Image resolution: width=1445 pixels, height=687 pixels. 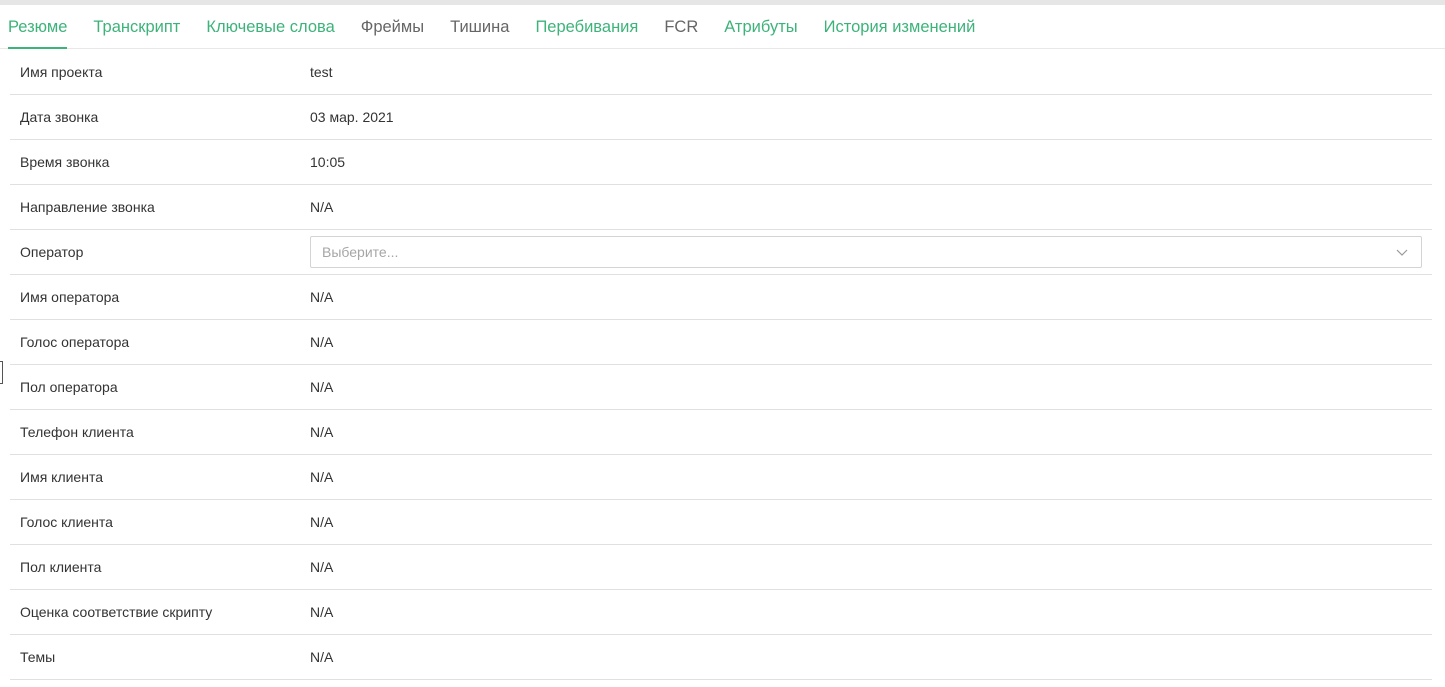 What do you see at coordinates (270, 27) in the screenshot?
I see `tab-keywords: Ключевые слова` at bounding box center [270, 27].